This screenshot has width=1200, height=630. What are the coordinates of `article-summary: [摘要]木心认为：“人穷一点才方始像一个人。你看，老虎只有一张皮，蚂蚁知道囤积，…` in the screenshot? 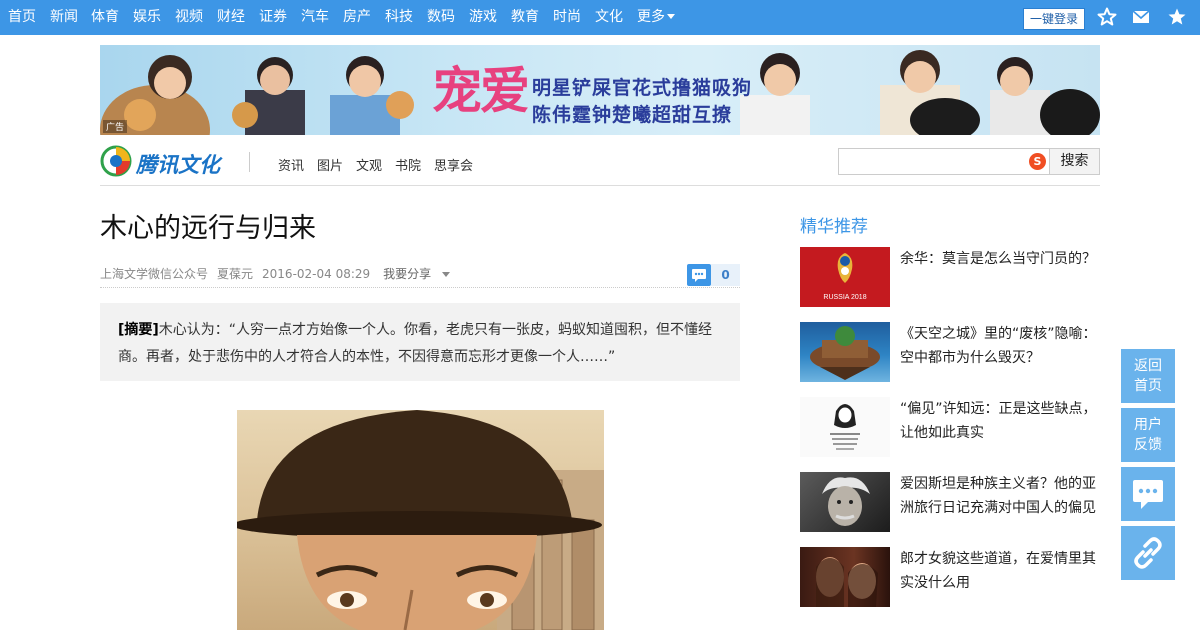 It's located at (420, 342).